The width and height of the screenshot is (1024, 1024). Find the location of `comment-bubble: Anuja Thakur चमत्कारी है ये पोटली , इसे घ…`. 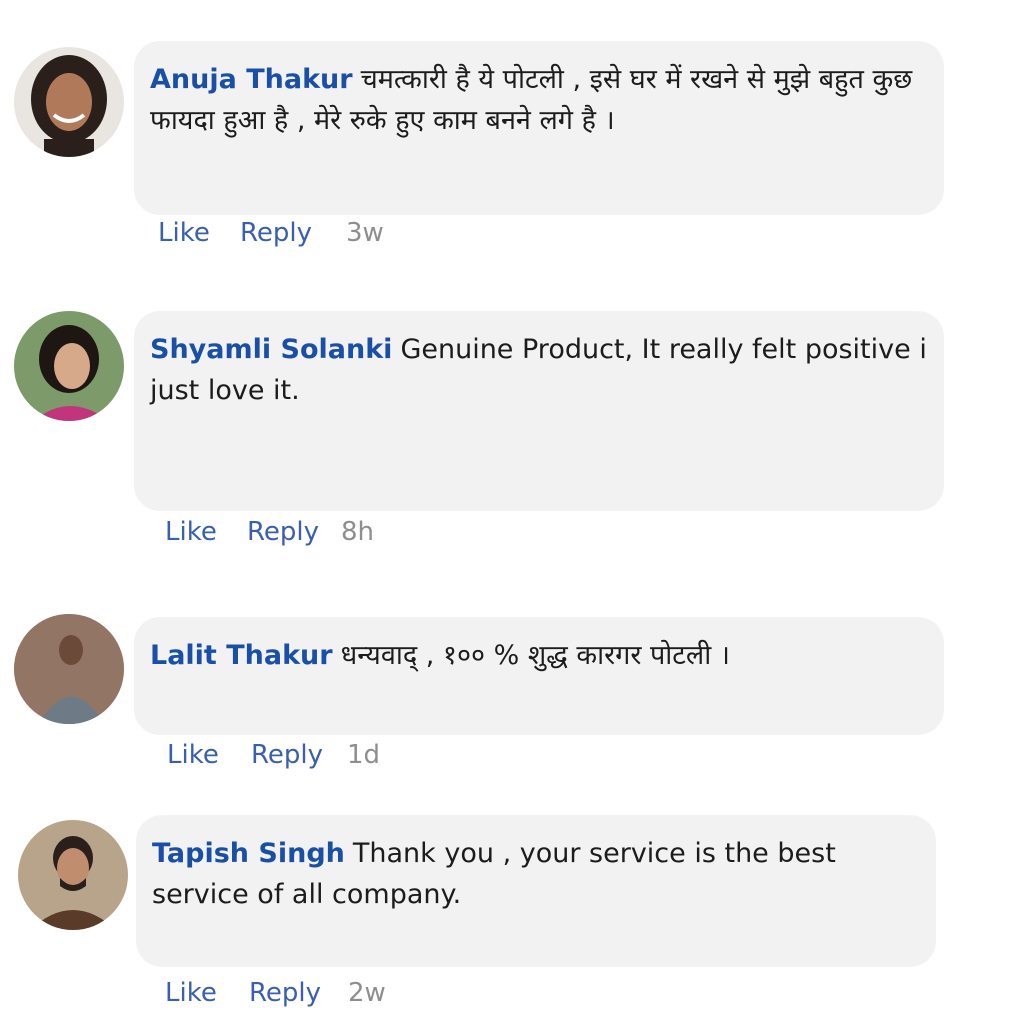

comment-bubble: Anuja Thakur चमत्कारी है ये पोटली , इसे घ… is located at coordinates (539, 128).